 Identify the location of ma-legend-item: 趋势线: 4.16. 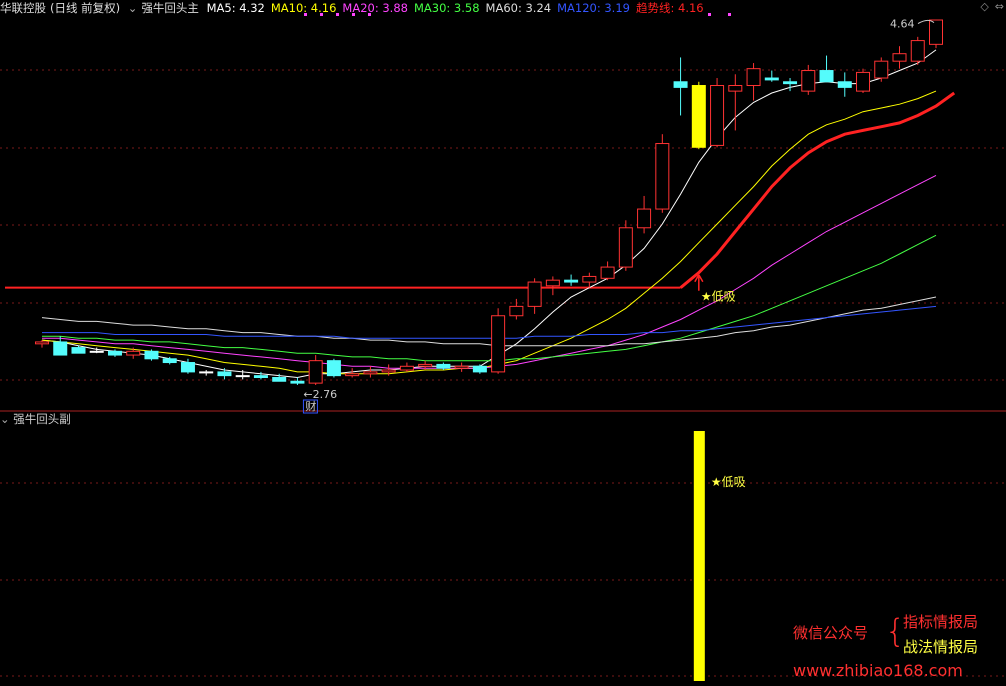
(669, 8).